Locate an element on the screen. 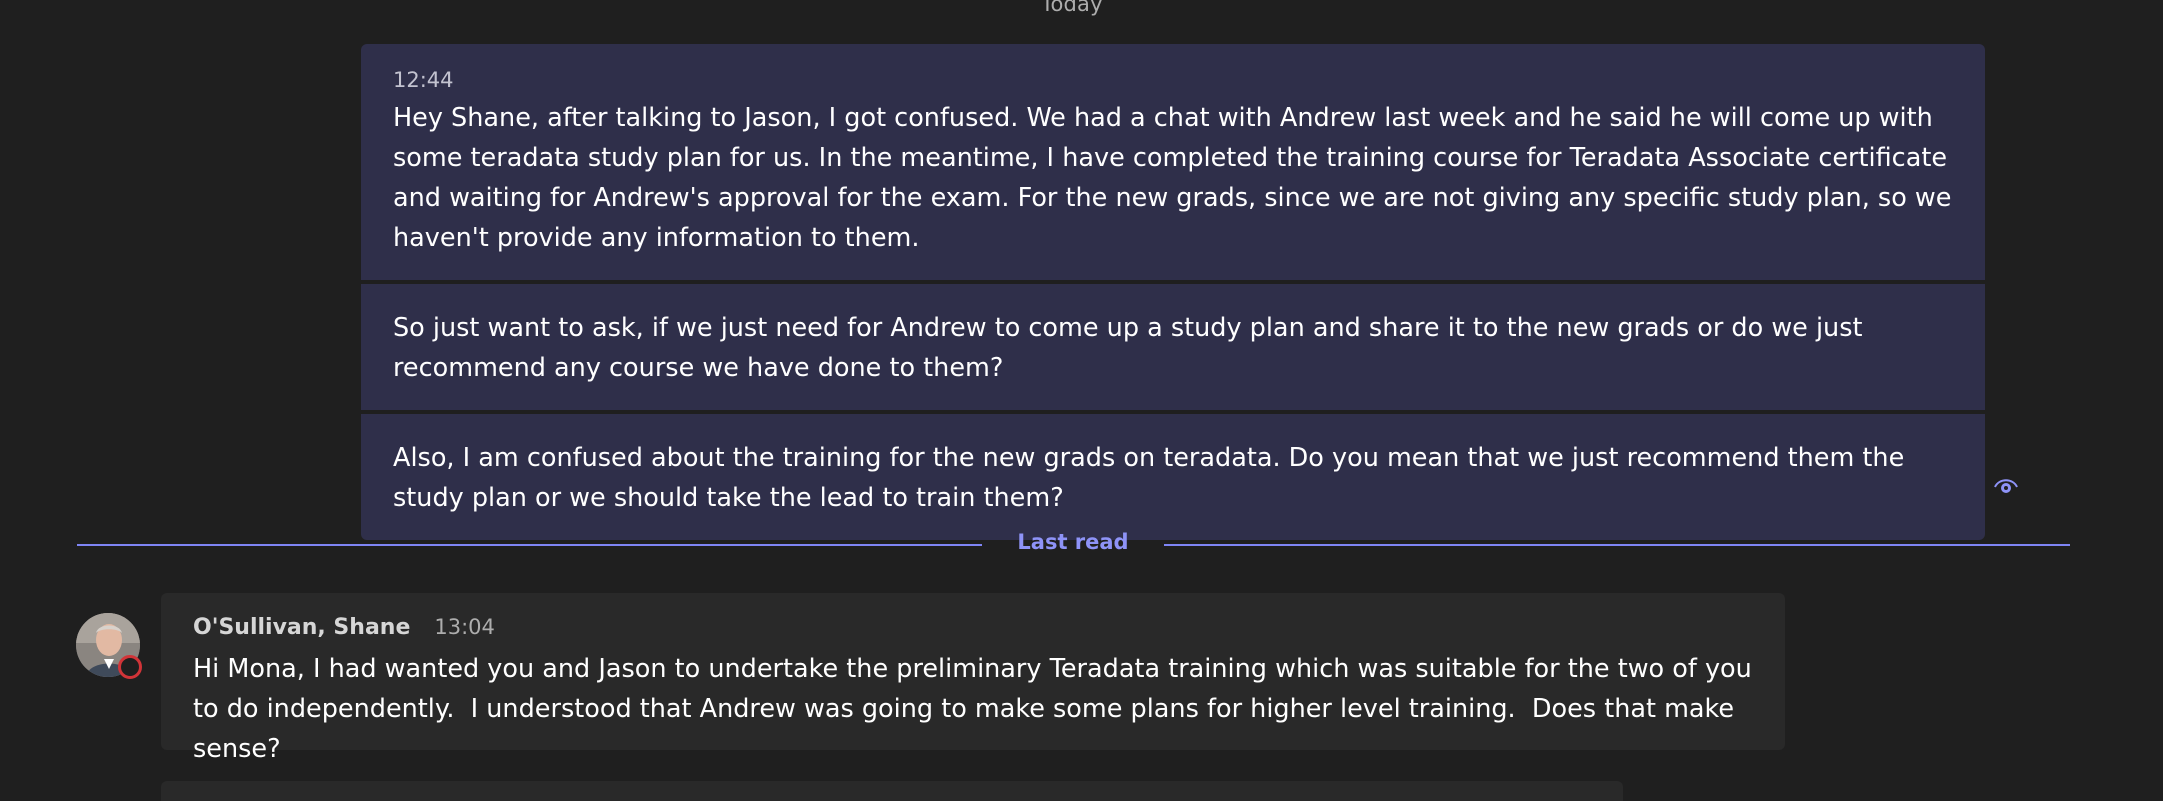  message-timestamp: 12:44 is located at coordinates (423, 80).